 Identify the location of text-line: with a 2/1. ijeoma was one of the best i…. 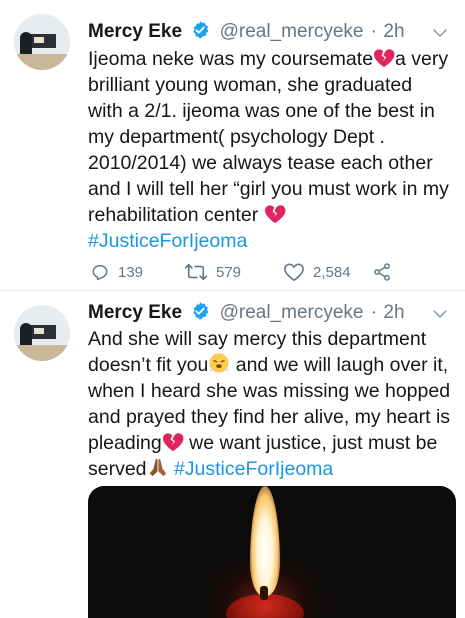
(261, 111).